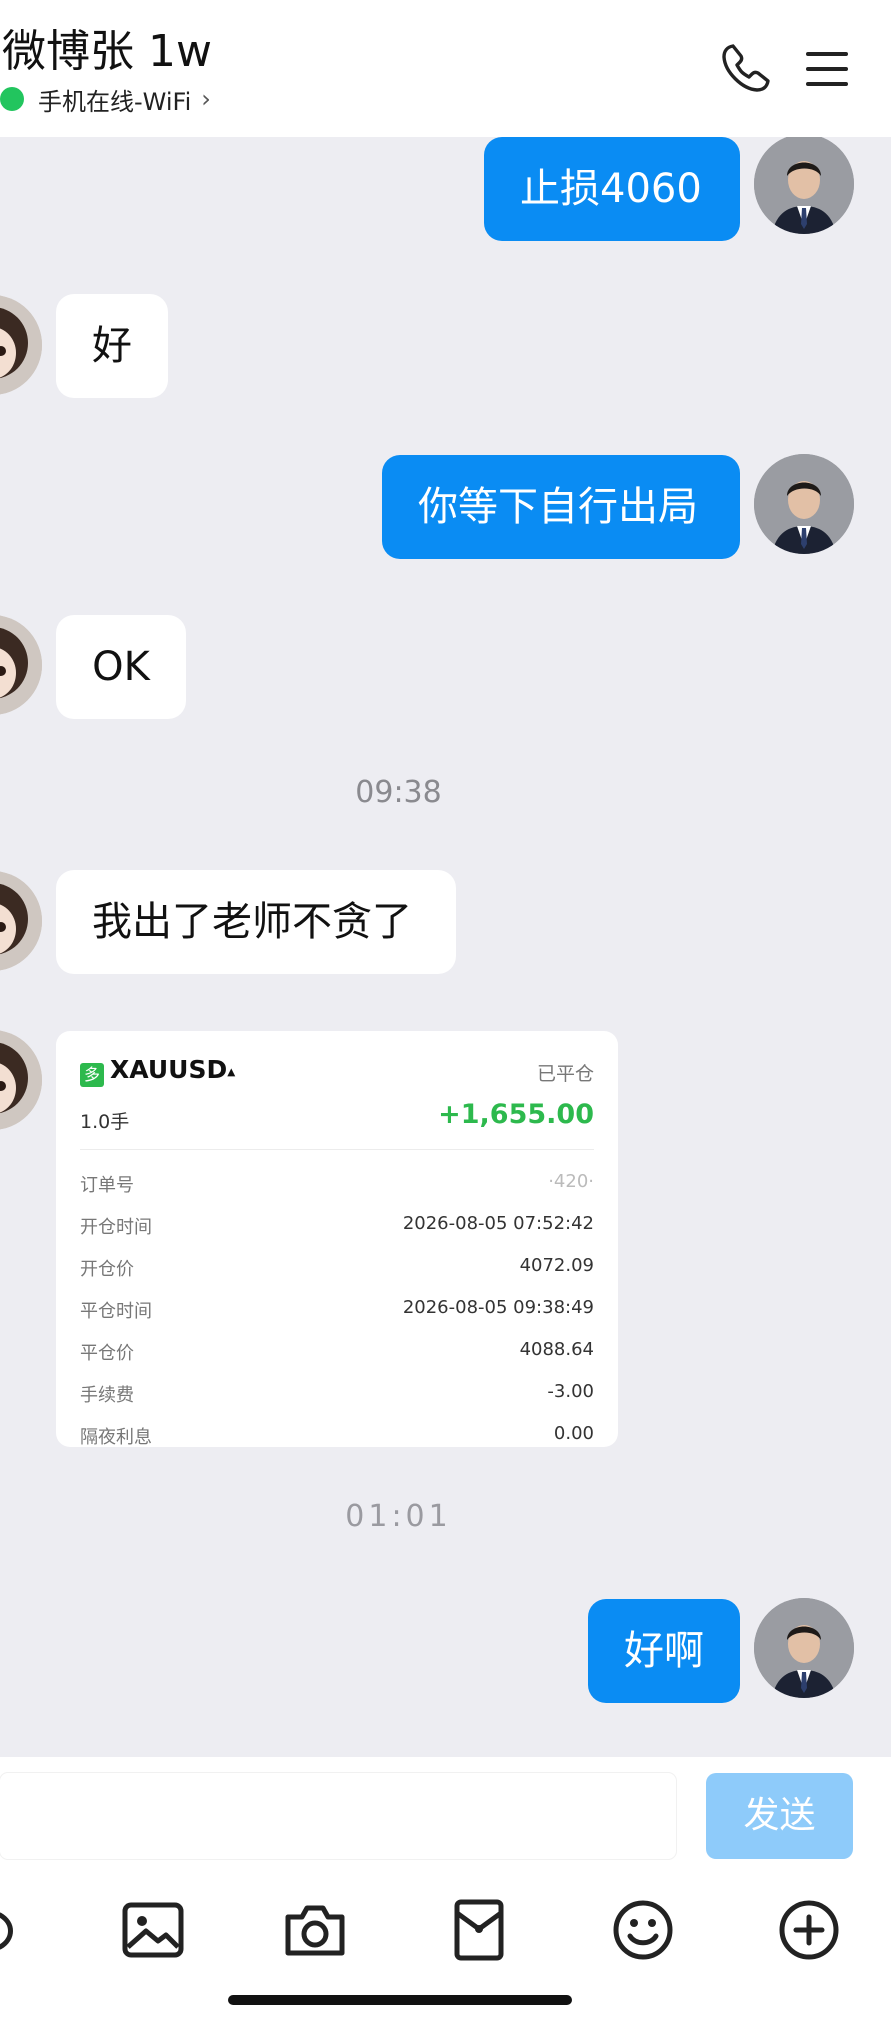 This screenshot has width=891, height=2020. I want to click on long-tag: 多, so click(92, 1075).